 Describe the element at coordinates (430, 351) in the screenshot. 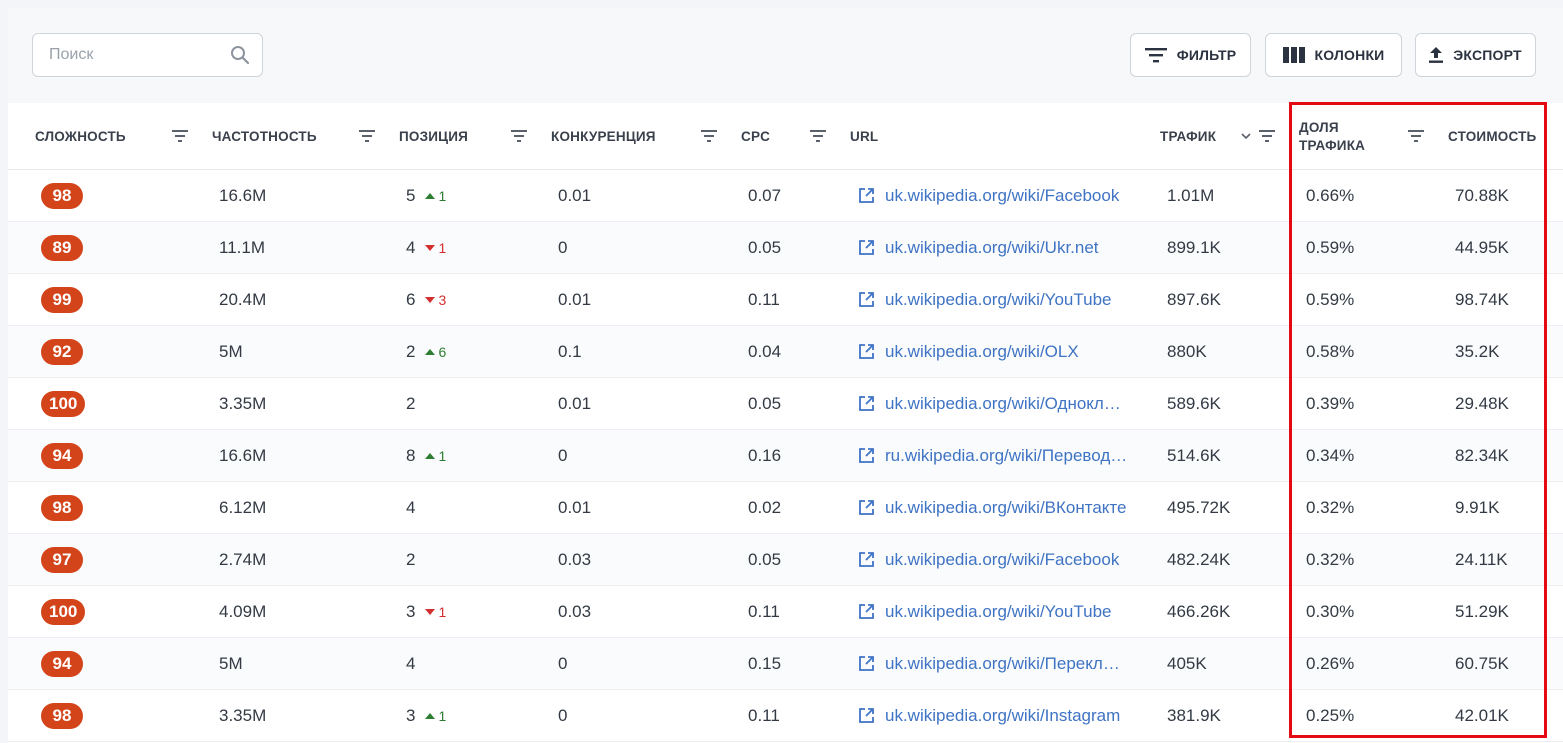

I see `arrow-up-icon` at that location.